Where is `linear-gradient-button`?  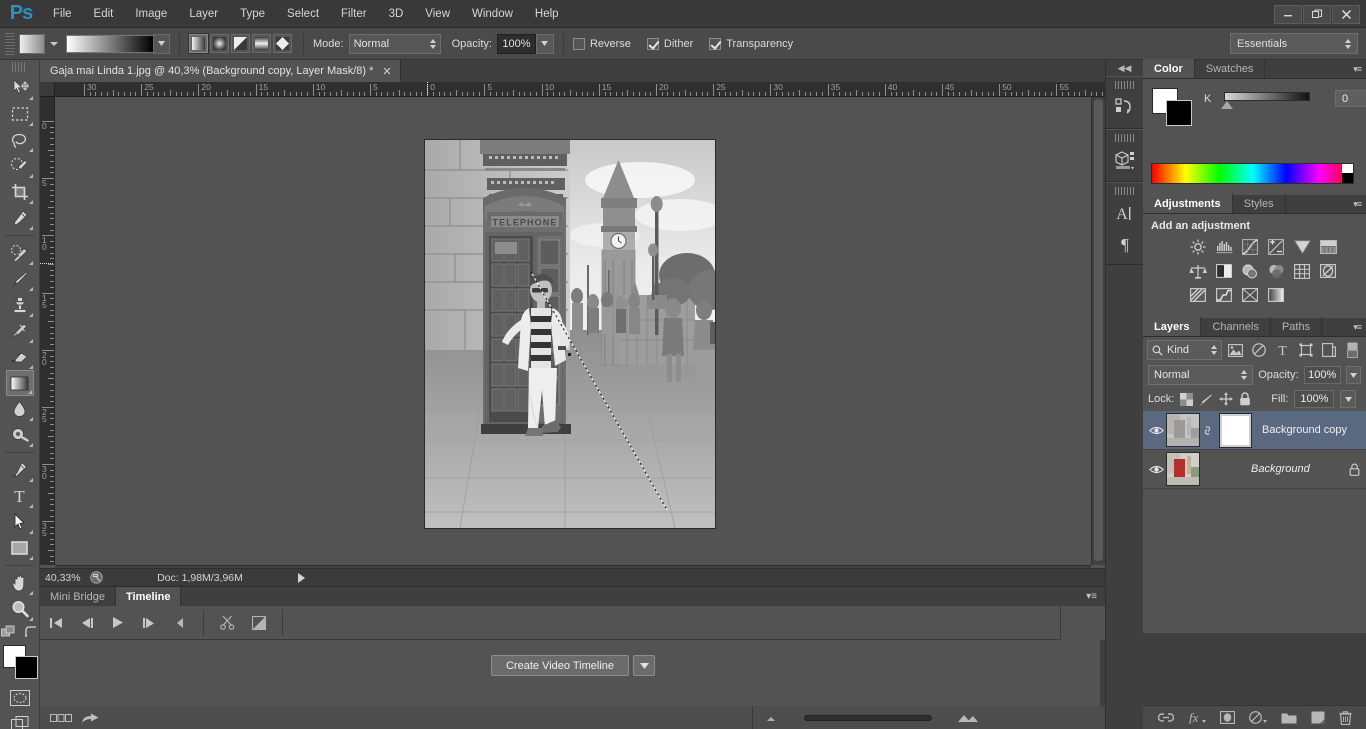
linear-gradient-button is located at coordinates (198, 43).